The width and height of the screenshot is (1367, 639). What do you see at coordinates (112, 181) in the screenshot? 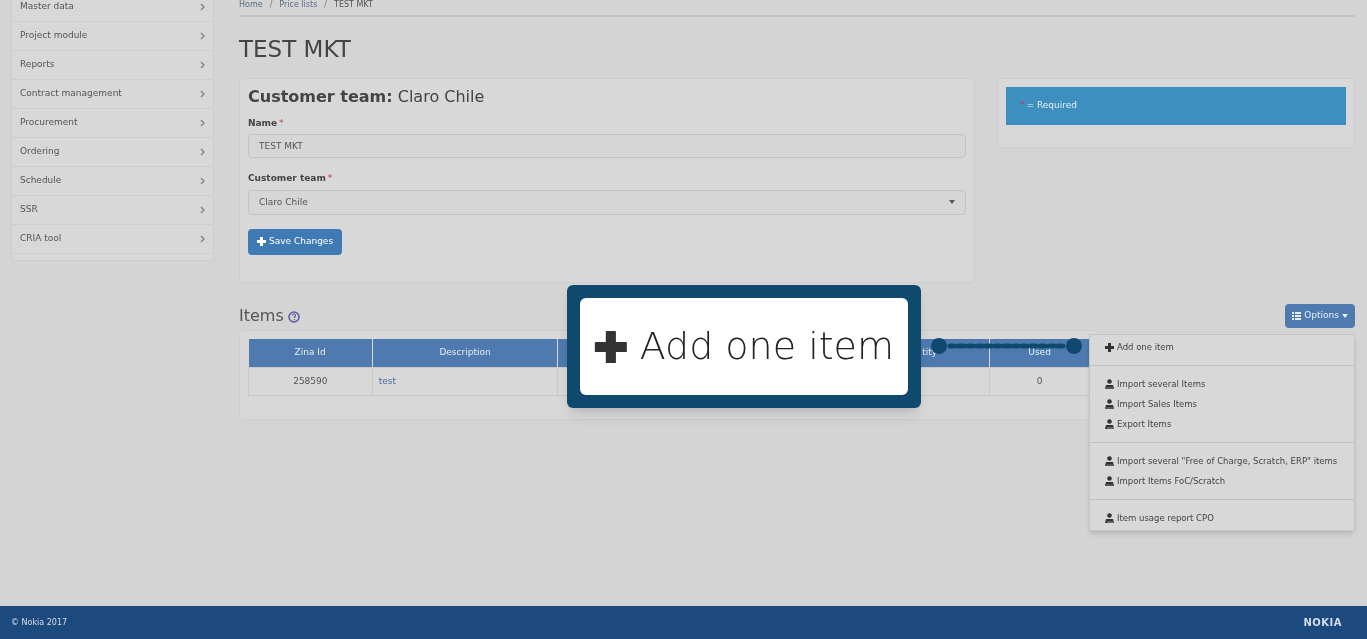
I see `sidebar-item: Schedule` at bounding box center [112, 181].